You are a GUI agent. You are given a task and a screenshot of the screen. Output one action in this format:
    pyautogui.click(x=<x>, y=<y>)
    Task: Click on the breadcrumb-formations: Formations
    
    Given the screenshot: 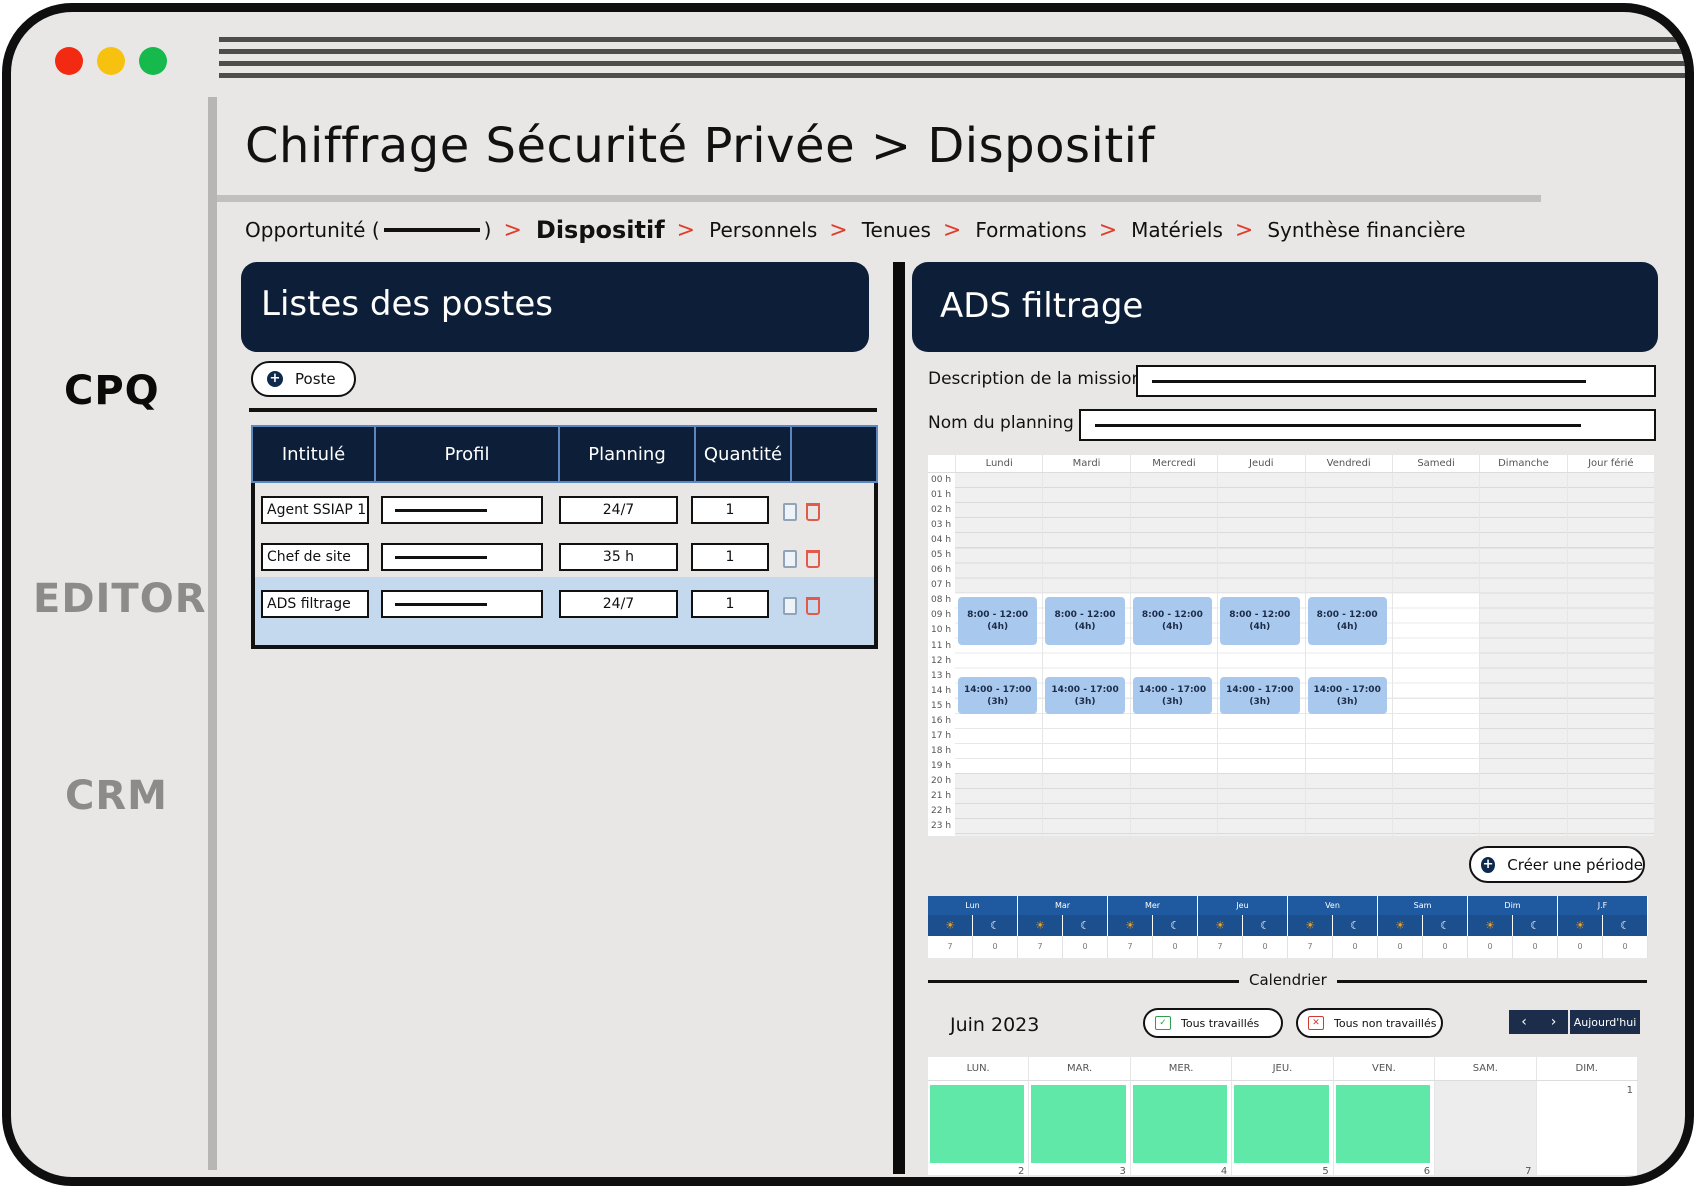 What is the action you would take?
    pyautogui.click(x=1030, y=230)
    